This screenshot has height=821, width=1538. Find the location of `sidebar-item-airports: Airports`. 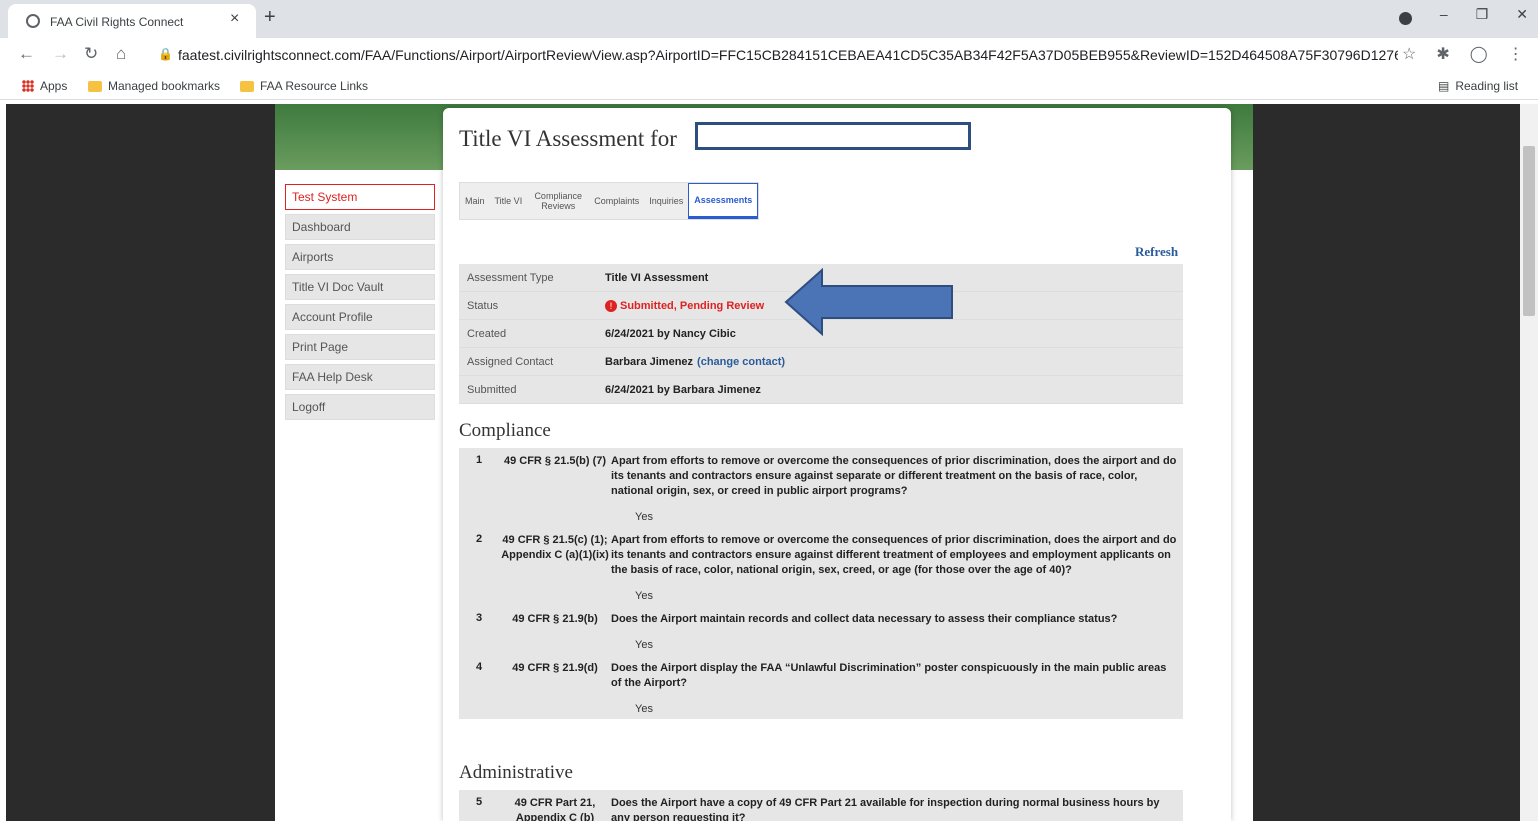

sidebar-item-airports: Airports is located at coordinates (360, 257).